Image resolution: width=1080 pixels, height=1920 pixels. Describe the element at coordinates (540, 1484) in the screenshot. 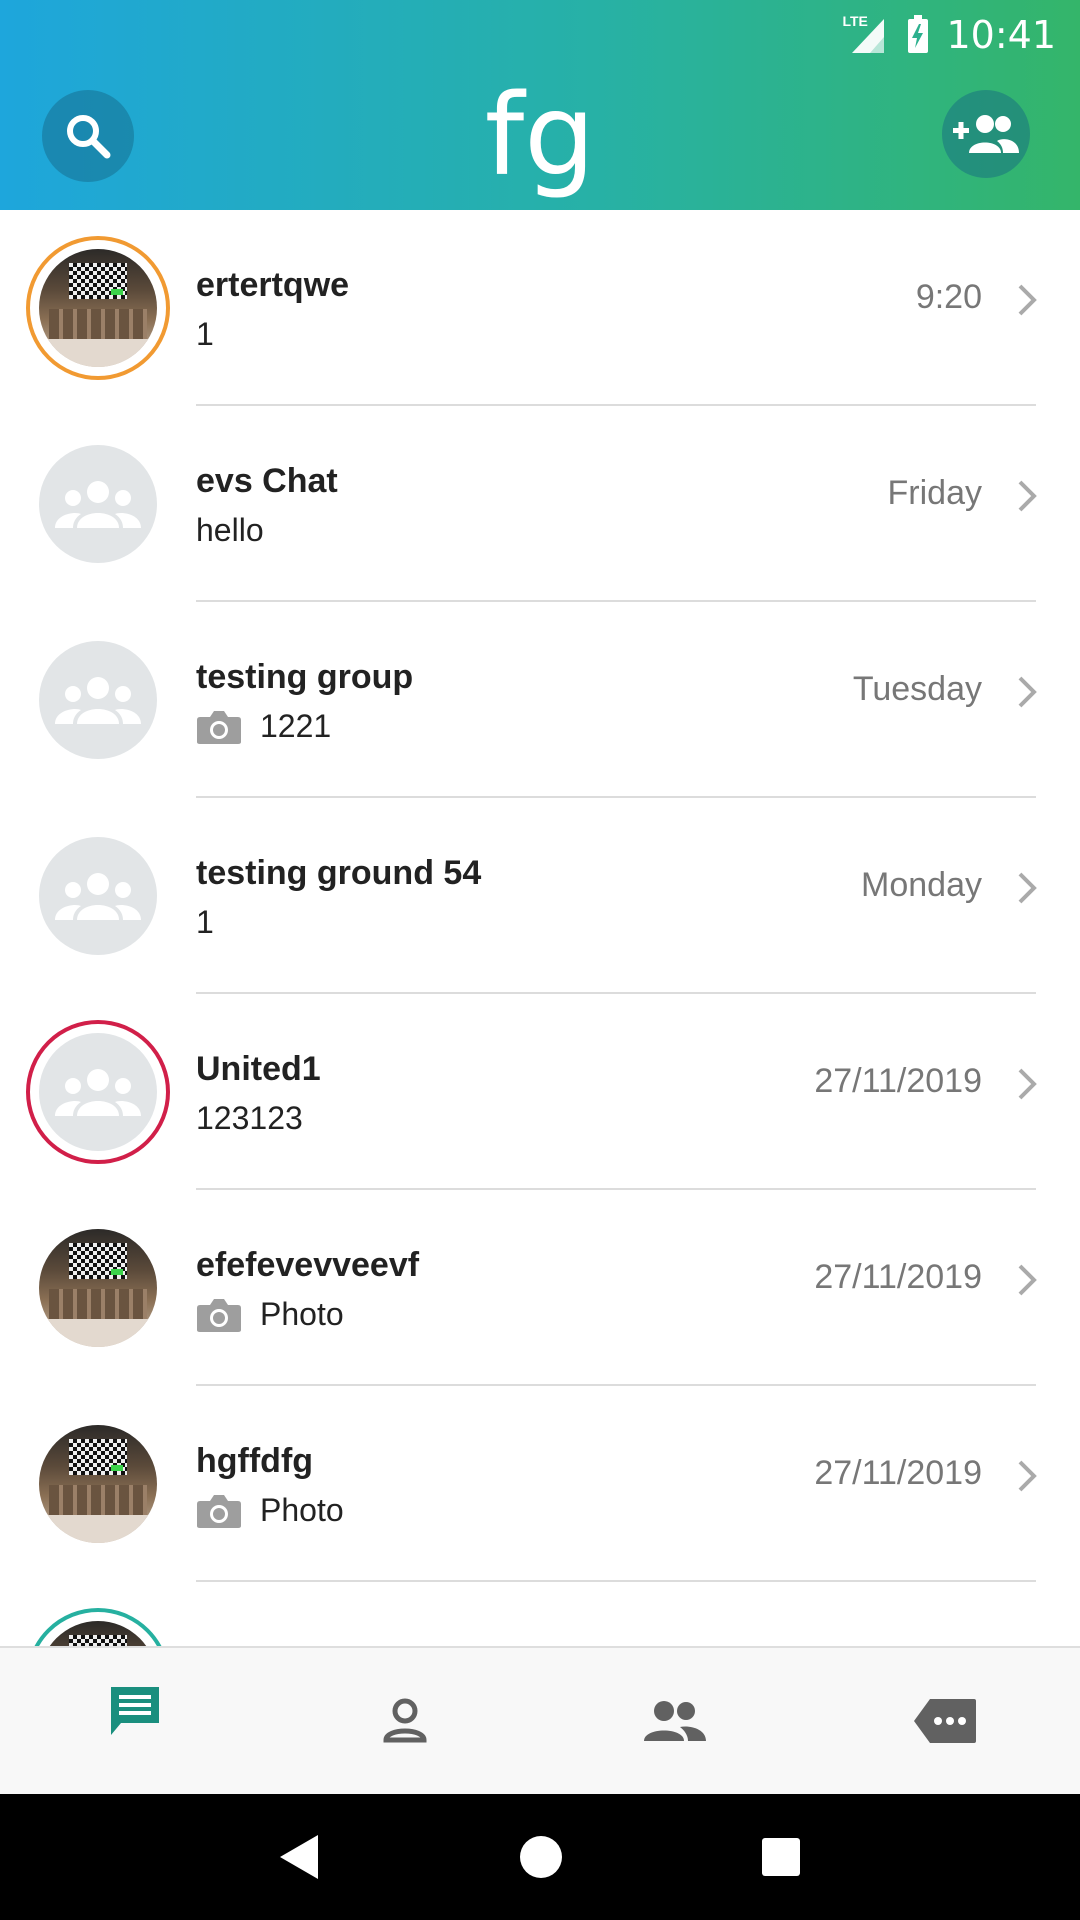

I see `chat-row: hgffdfg Photo 27/11/2019` at that location.